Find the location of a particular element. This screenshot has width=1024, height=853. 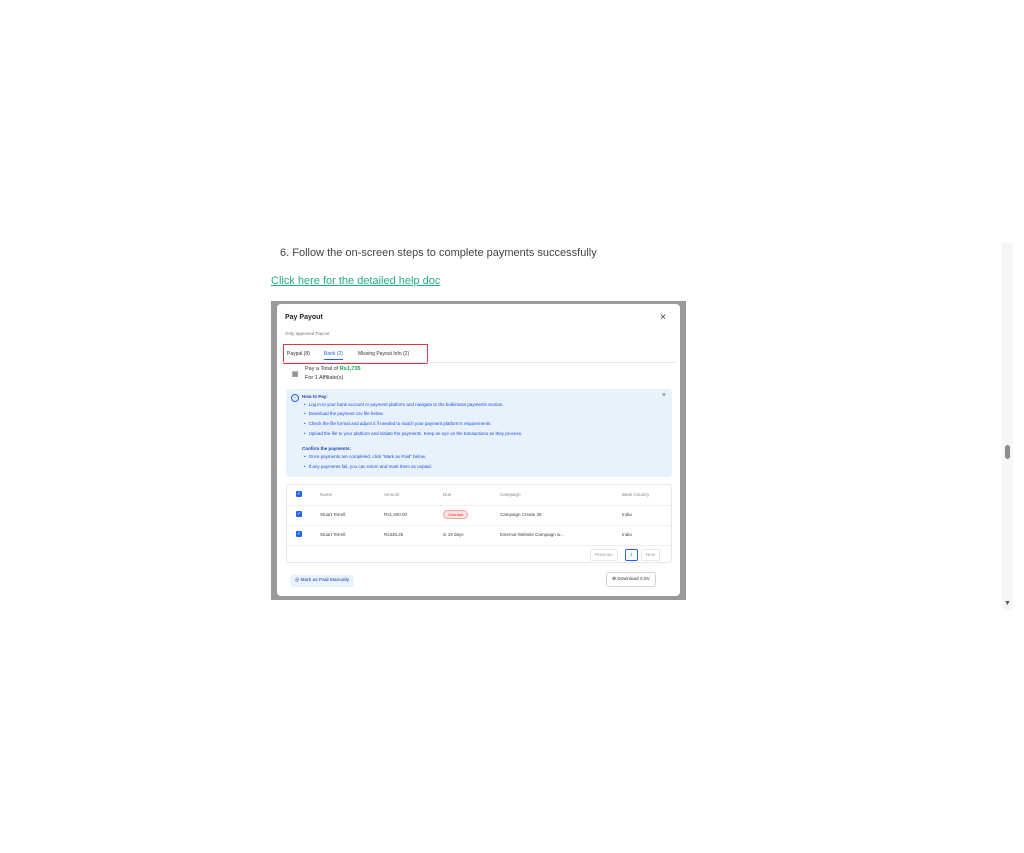

check-circle-icon: ◎ is located at coordinates (297, 580).